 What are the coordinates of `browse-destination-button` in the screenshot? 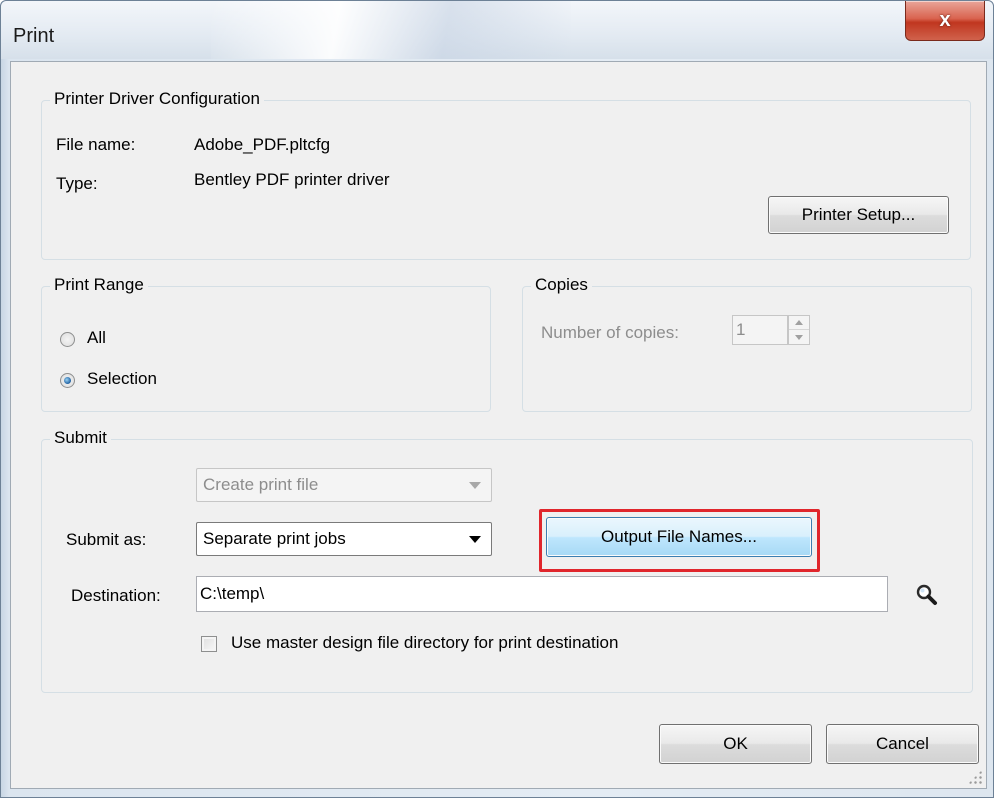 It's located at (927, 595).